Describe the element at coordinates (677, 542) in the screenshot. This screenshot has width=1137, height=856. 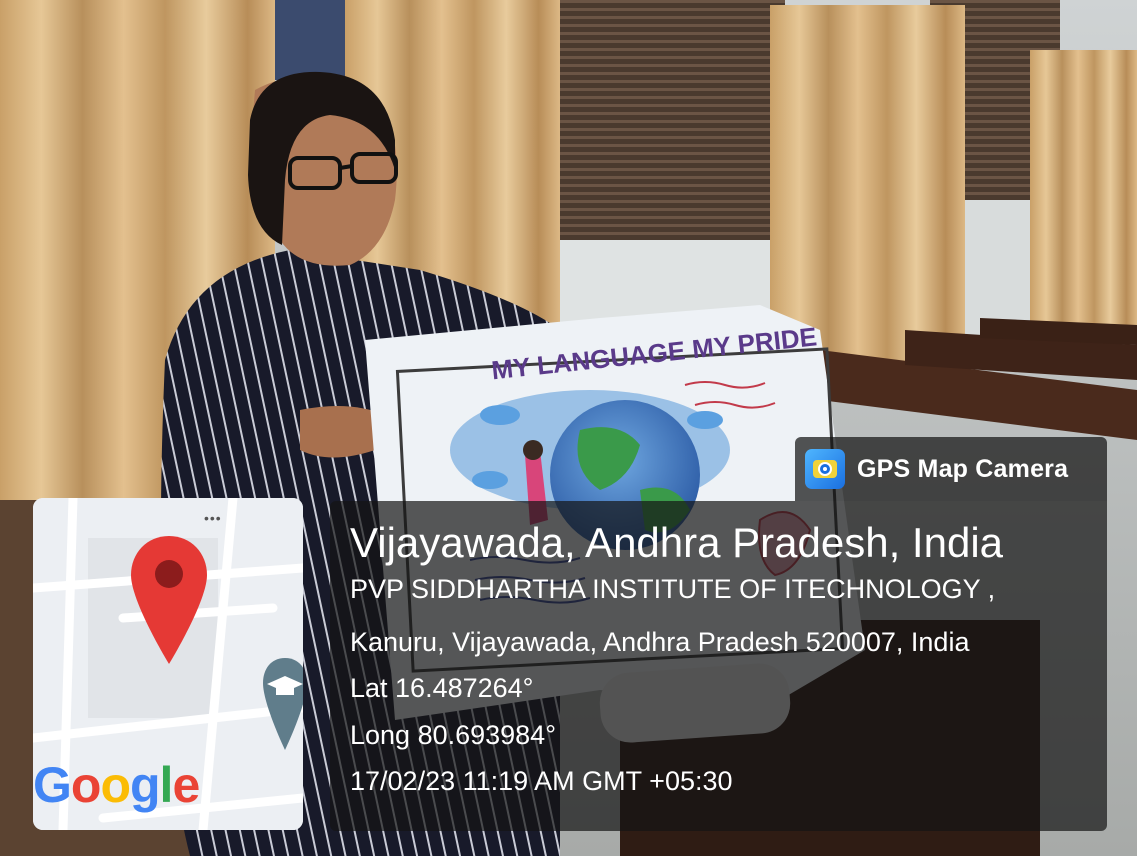
I see `location-title: Vijayawada, Andhra Pradesh, India` at that location.